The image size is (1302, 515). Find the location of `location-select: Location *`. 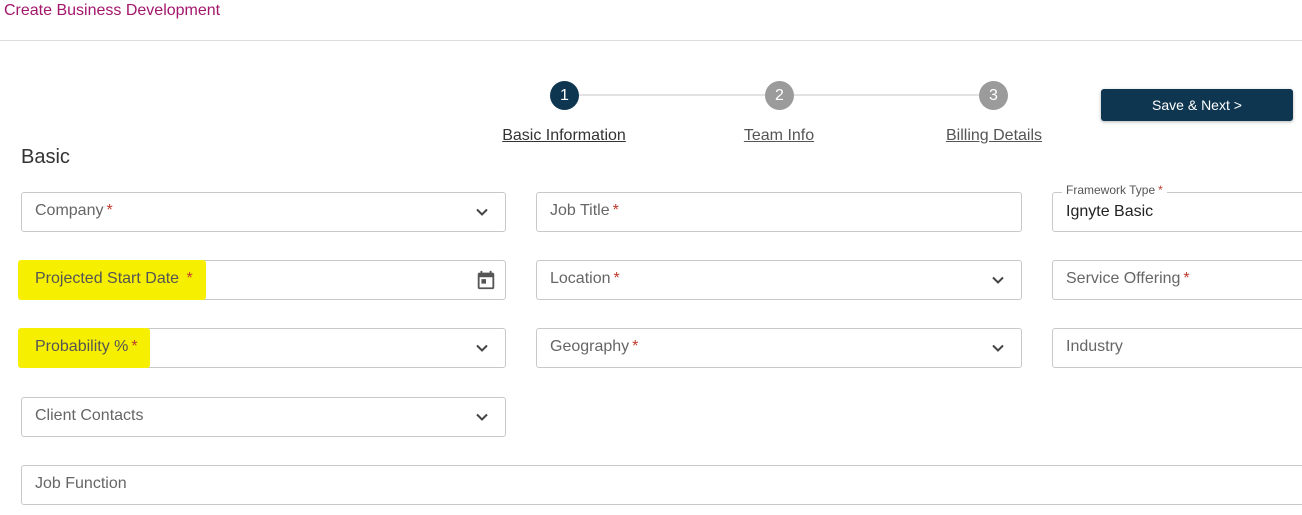

location-select: Location * is located at coordinates (779, 280).